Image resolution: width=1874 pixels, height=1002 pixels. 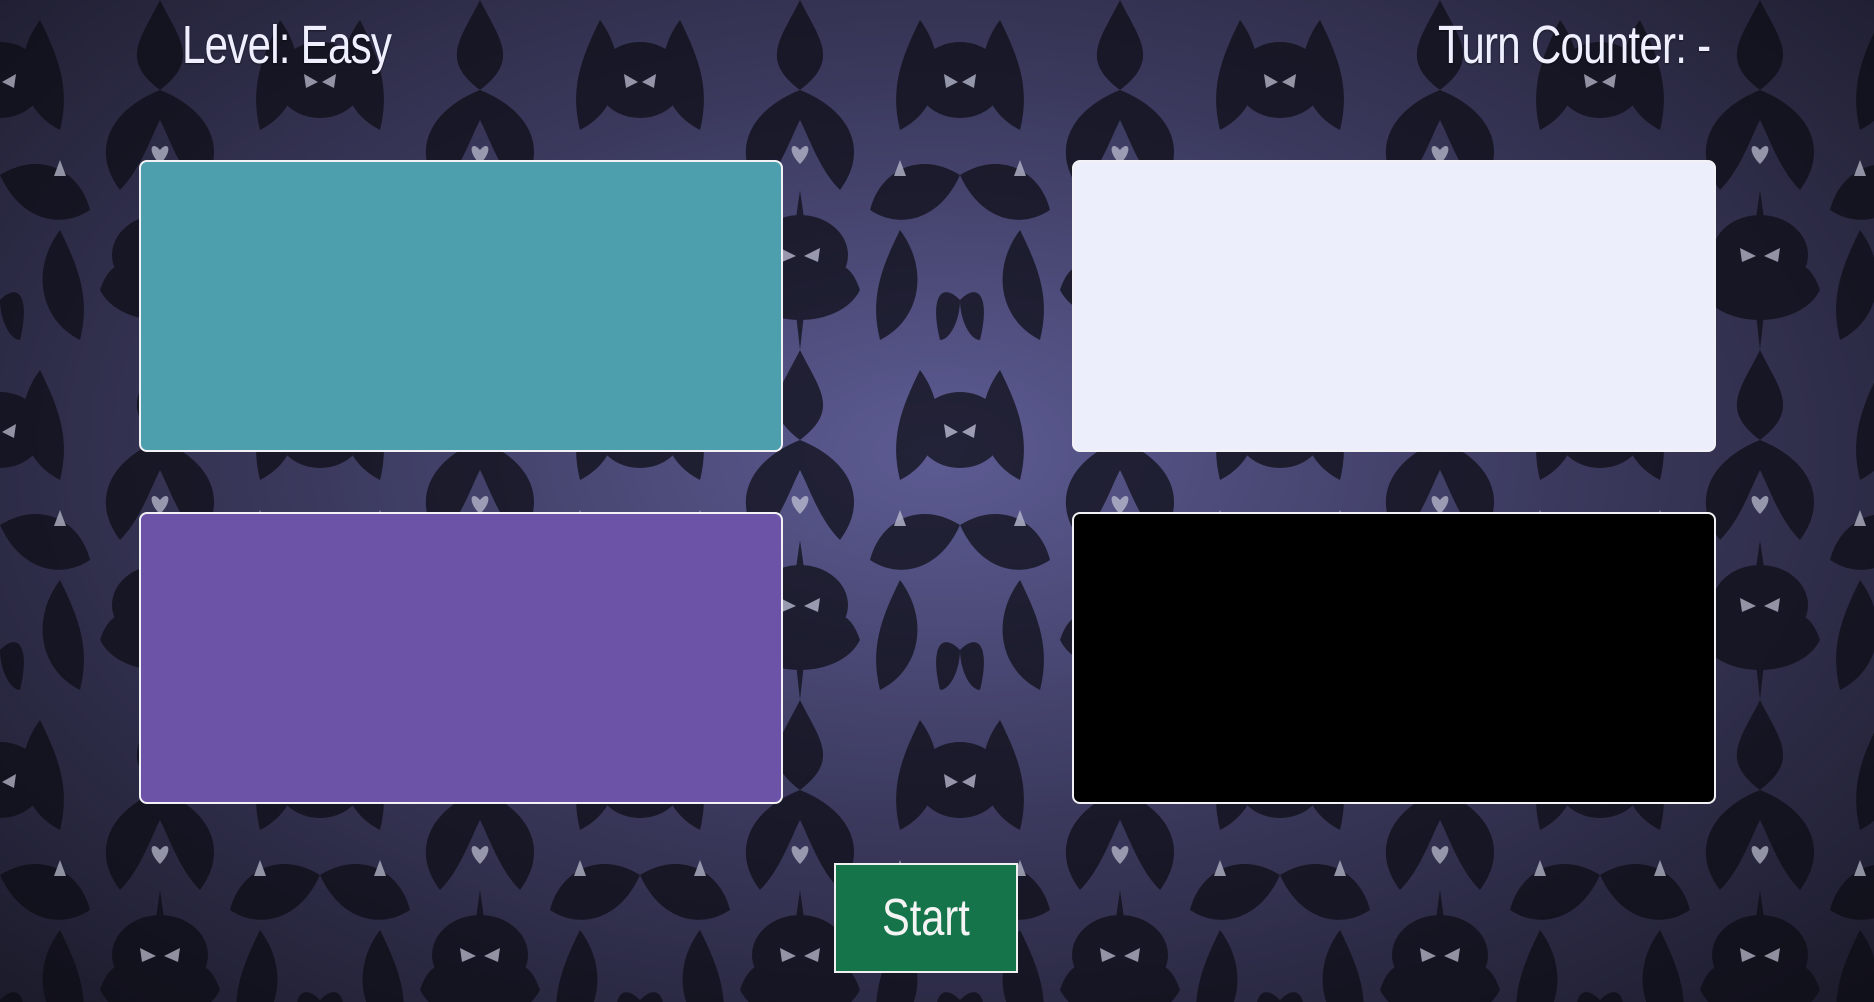 I want to click on start-button: Start, so click(x=926, y=918).